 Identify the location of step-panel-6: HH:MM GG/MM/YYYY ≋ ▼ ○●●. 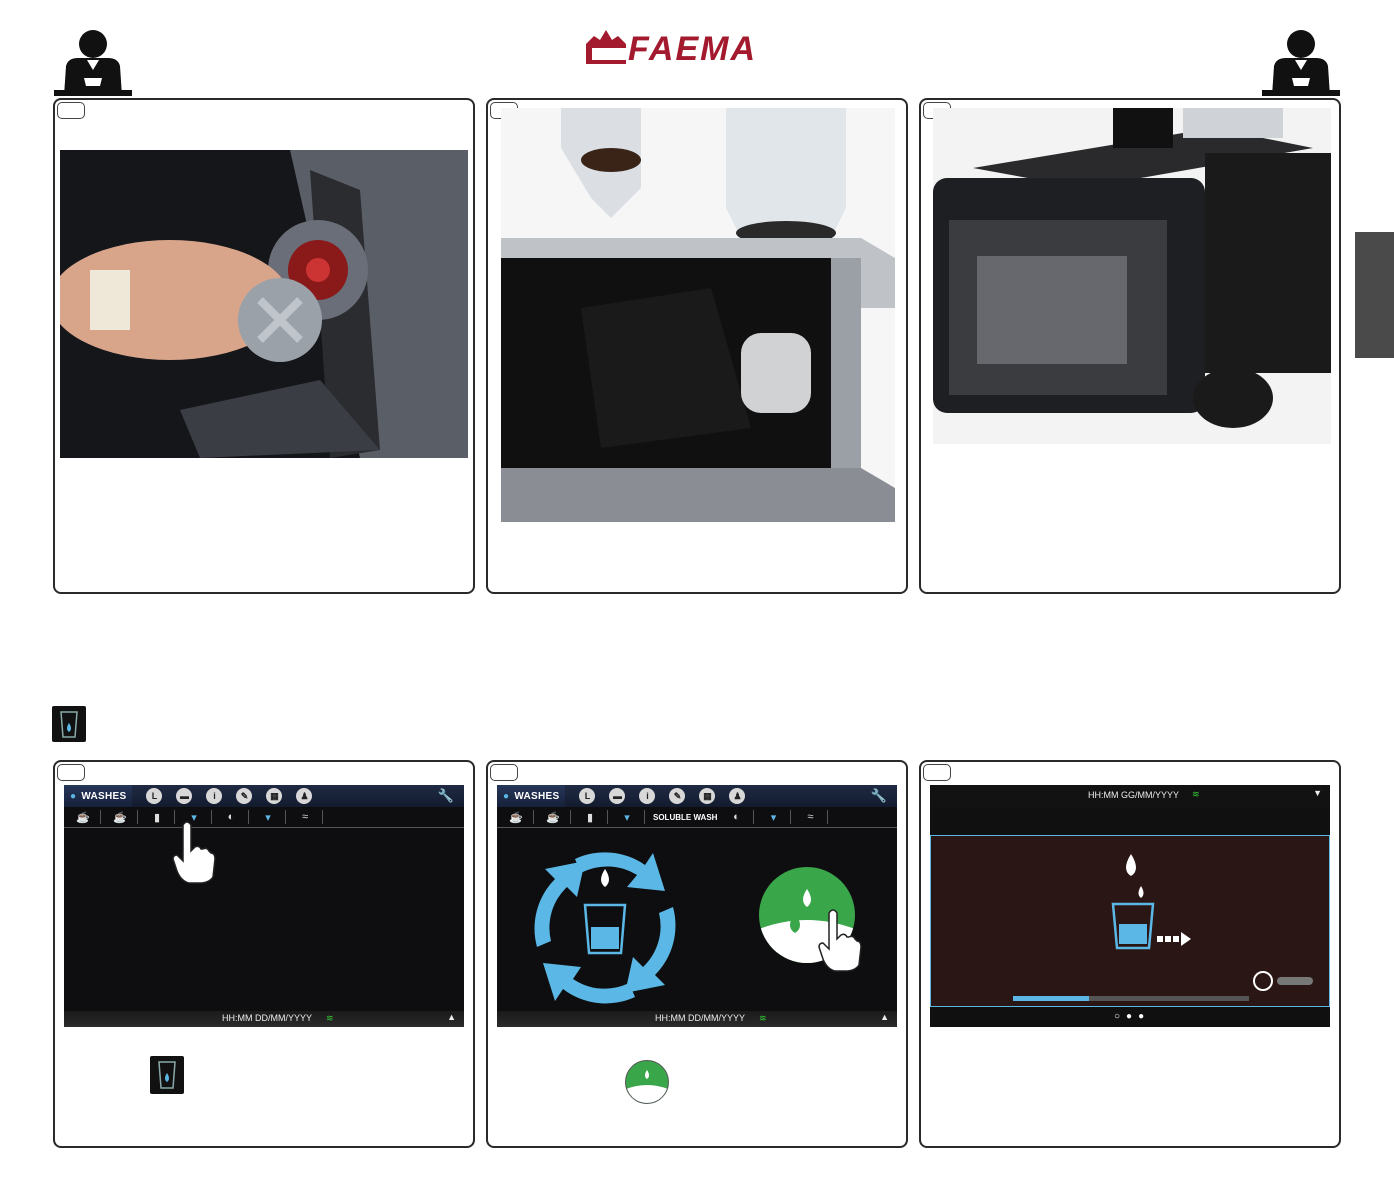
(1130, 954).